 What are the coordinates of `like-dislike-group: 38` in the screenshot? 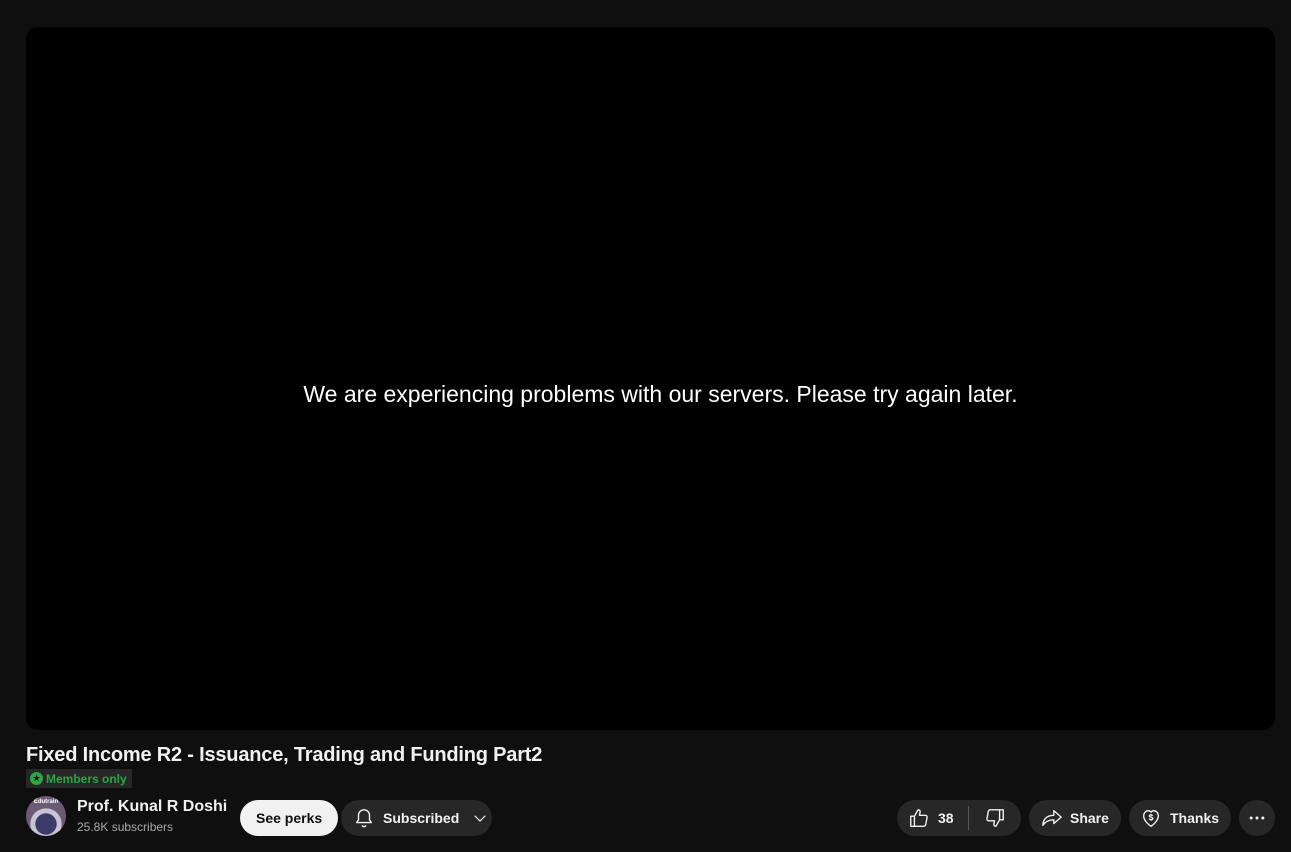 It's located at (959, 818).